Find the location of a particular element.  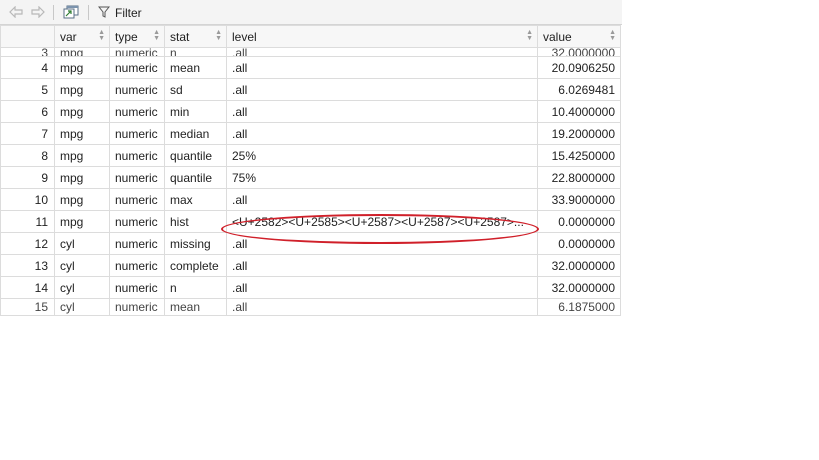

table-row: 14 cyl numeric n .all 32.0000000 is located at coordinates (310, 287).